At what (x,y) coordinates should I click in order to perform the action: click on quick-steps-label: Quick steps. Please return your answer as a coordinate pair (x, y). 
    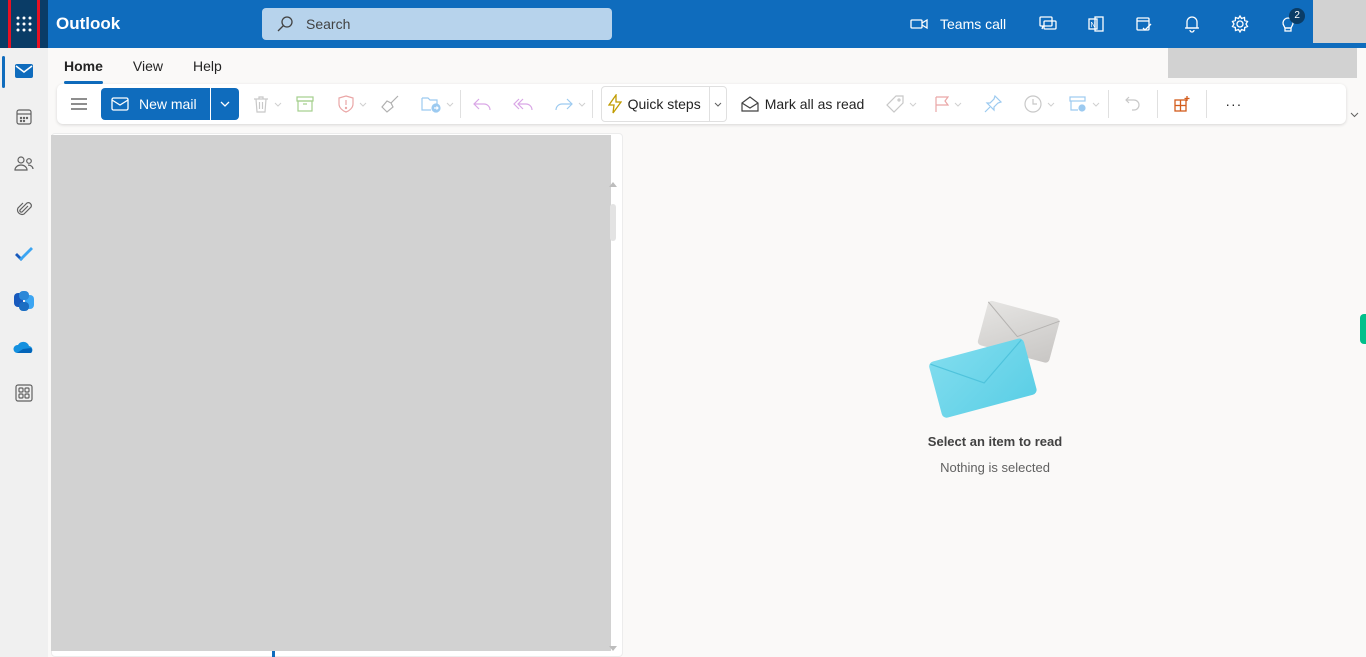
    Looking at the image, I should click on (664, 104).